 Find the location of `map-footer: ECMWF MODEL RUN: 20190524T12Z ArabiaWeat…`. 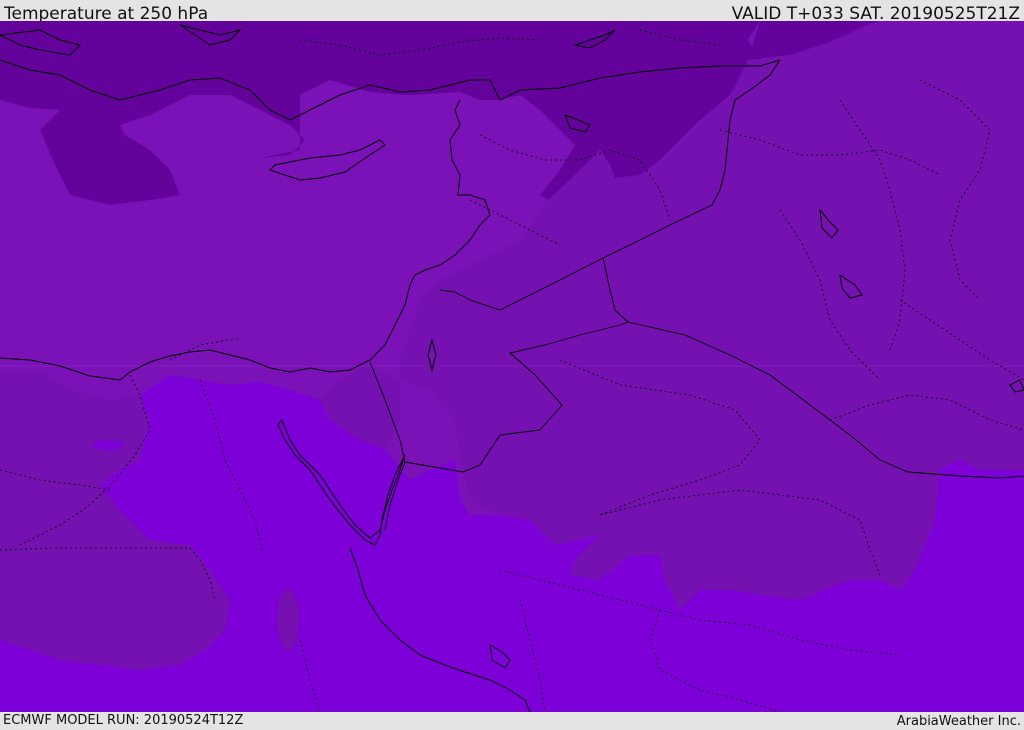

map-footer: ECMWF MODEL RUN: 20190524T12Z ArabiaWeat… is located at coordinates (512, 720).